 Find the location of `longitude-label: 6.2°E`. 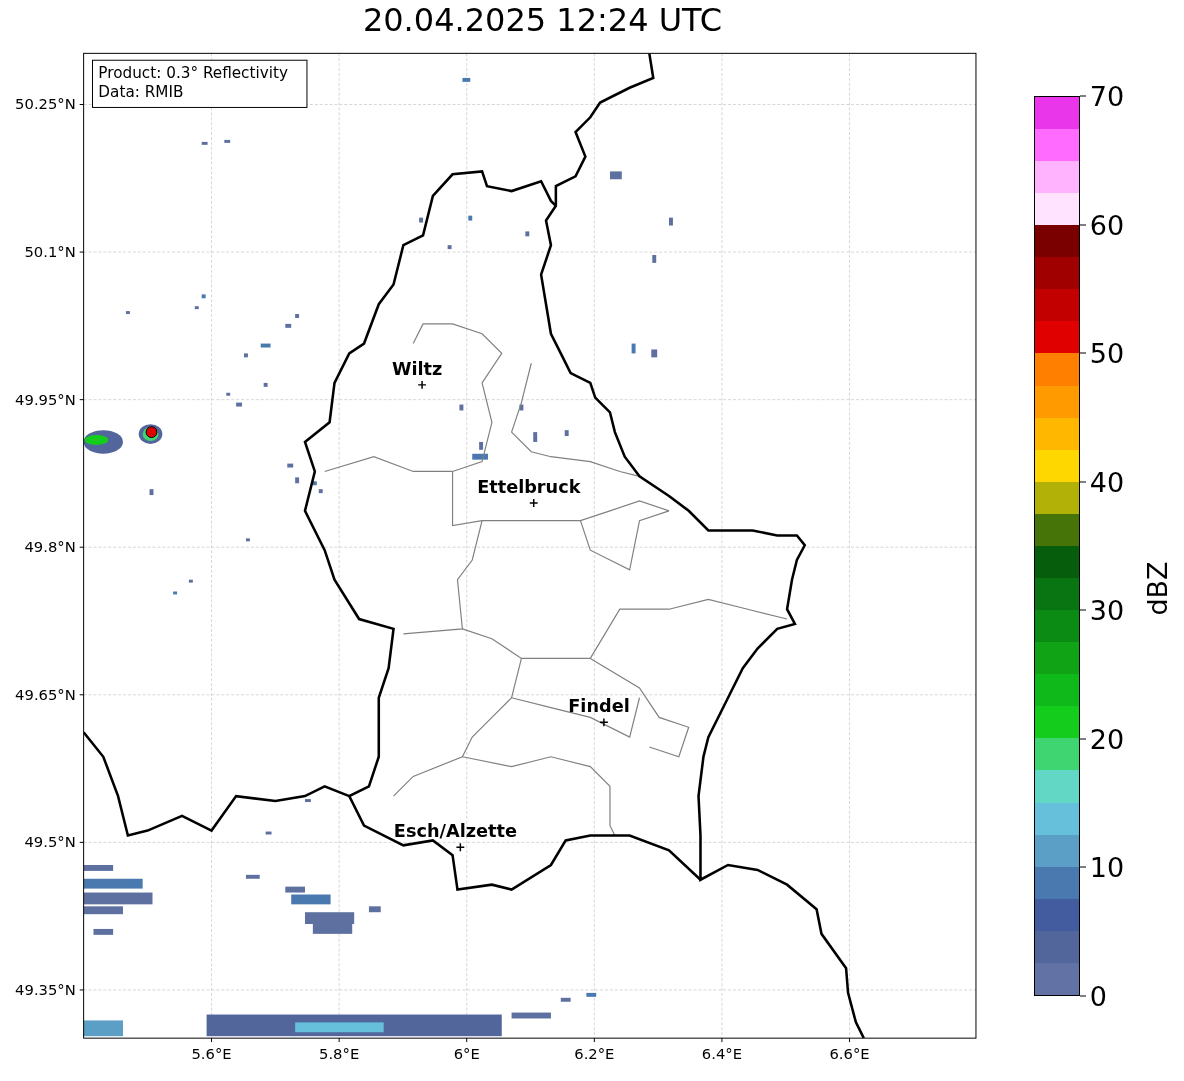

longitude-label: 6.2°E is located at coordinates (594, 1053).